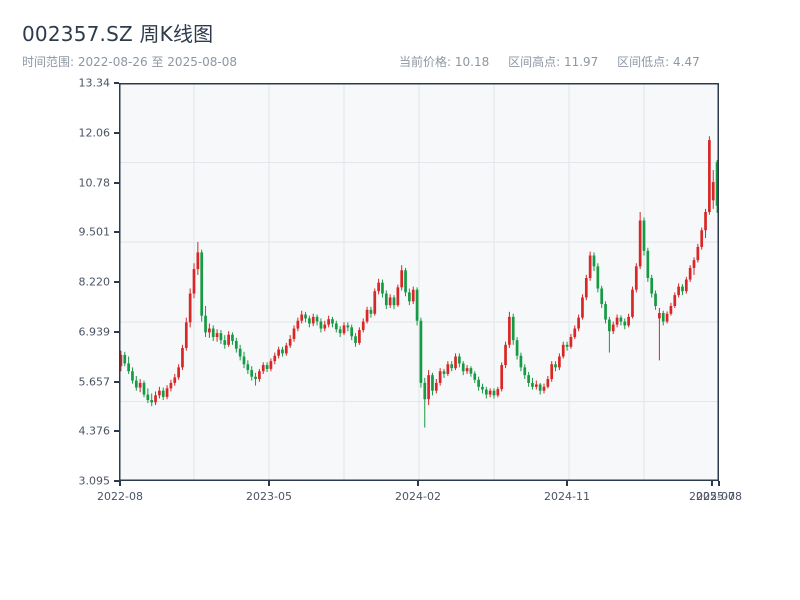 This screenshot has height=600, width=800. Describe the element at coordinates (553, 62) in the screenshot. I see `range-high: 区间高点: 11.97` at that location.